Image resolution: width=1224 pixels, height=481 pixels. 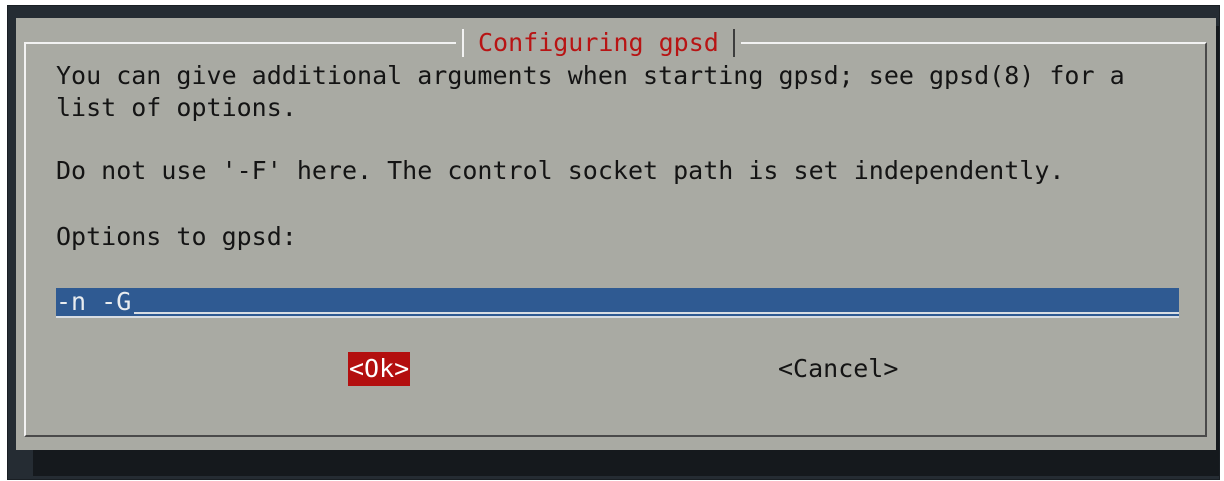 I want to click on title-right-divider, so click(x=733, y=43).